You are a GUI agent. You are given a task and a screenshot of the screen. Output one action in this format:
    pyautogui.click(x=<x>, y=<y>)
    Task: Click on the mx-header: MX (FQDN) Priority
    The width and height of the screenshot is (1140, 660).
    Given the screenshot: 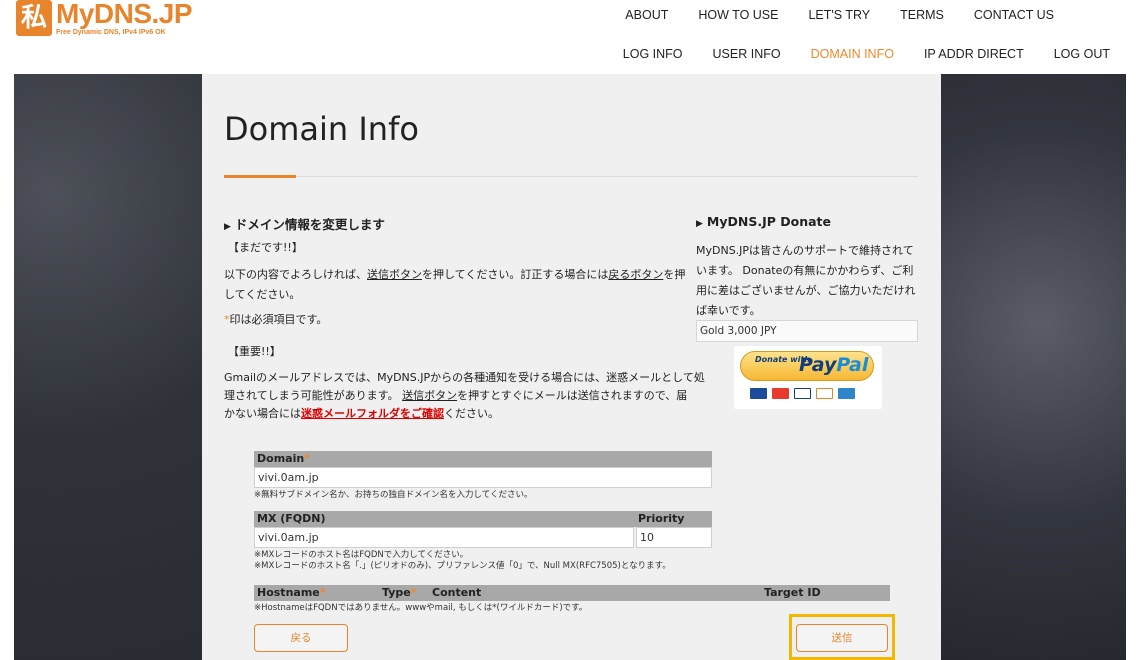 What is the action you would take?
    pyautogui.click(x=483, y=519)
    